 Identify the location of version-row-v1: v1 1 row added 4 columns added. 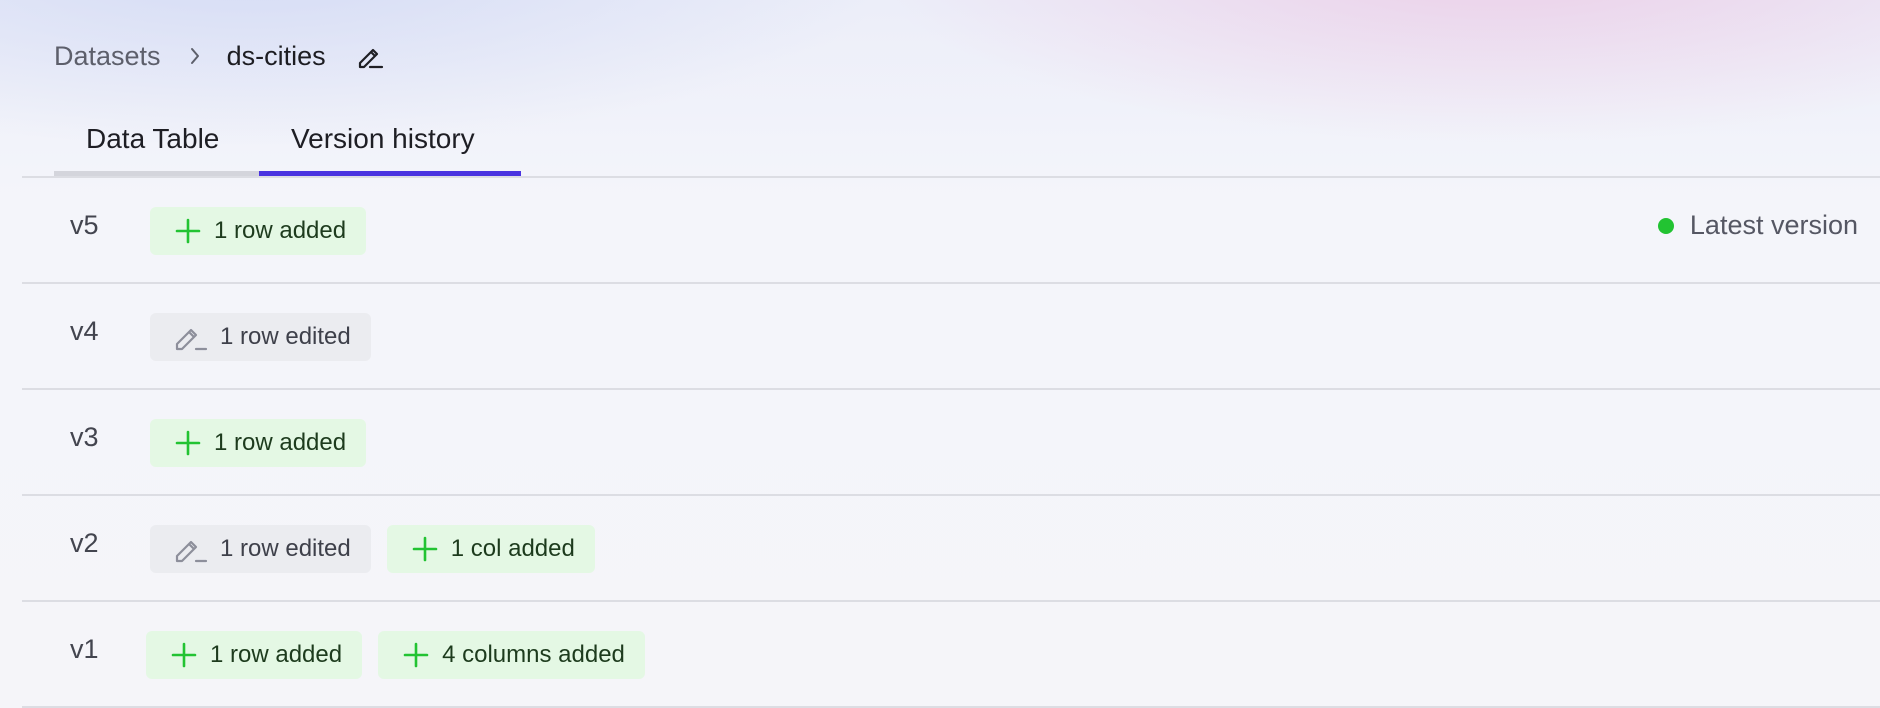
(951, 655).